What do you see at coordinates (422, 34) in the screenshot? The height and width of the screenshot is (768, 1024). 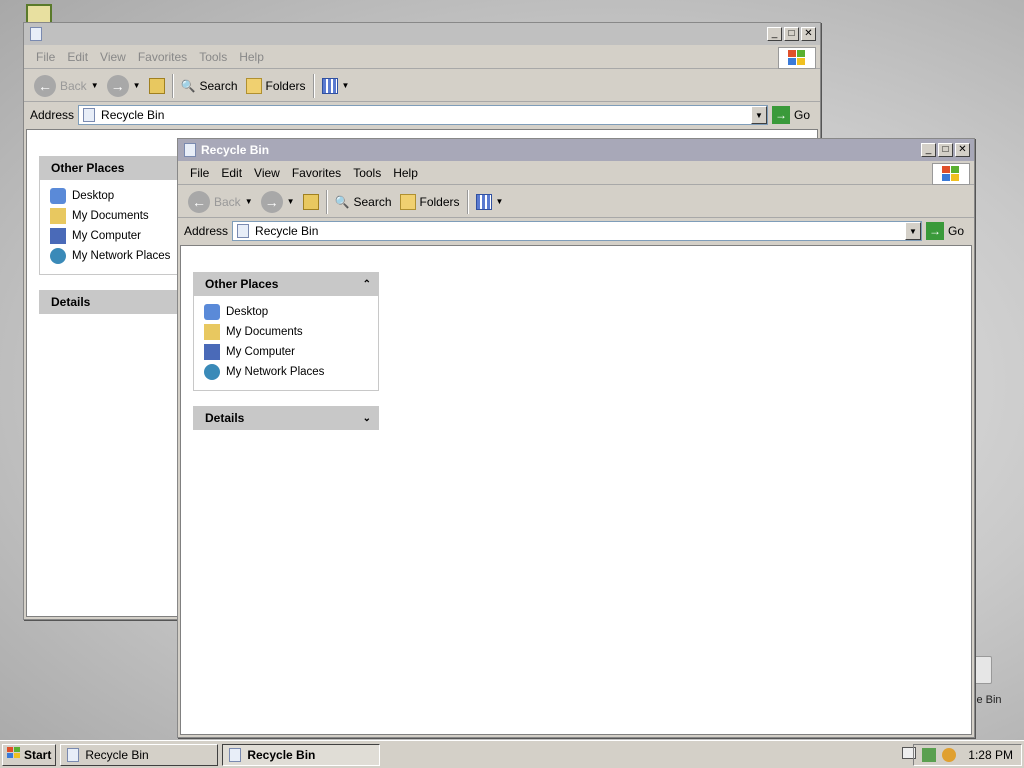 I see `back-window-titlebar: _ □ ✕` at bounding box center [422, 34].